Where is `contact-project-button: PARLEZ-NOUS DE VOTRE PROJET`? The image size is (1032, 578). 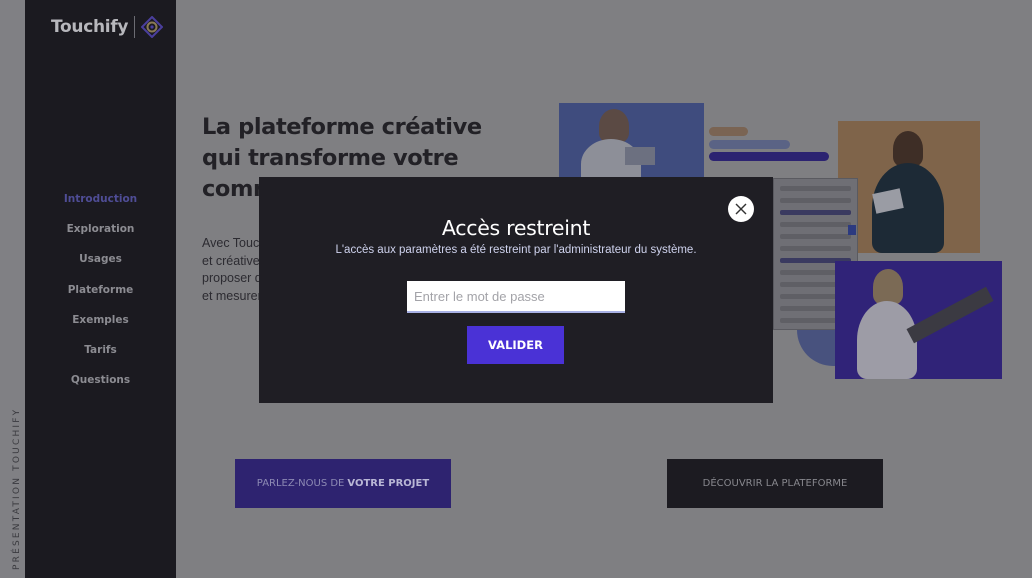 contact-project-button: PARLEZ-NOUS DE VOTRE PROJET is located at coordinates (343, 483).